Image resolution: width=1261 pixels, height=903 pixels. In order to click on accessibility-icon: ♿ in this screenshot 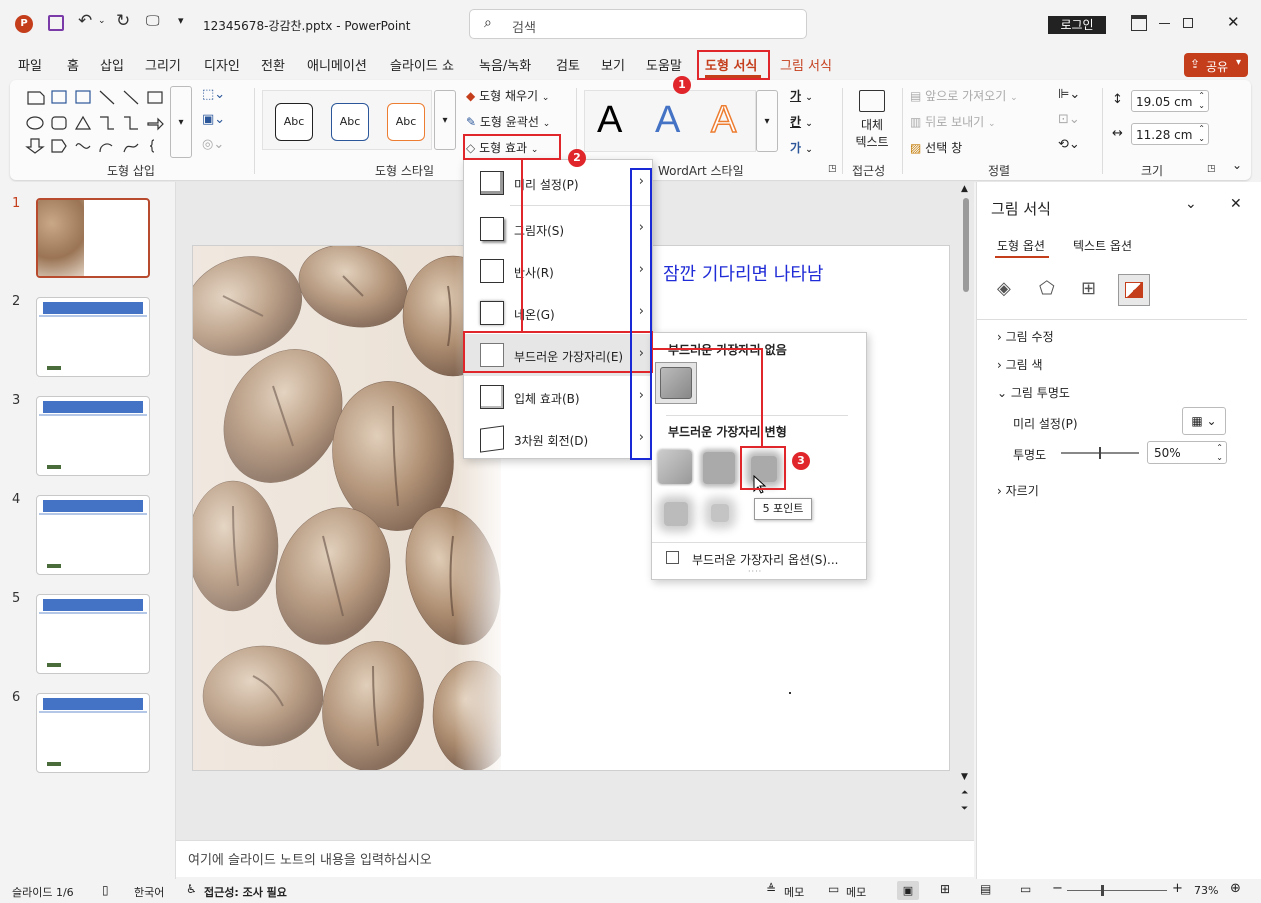, I will do `click(191, 889)`.